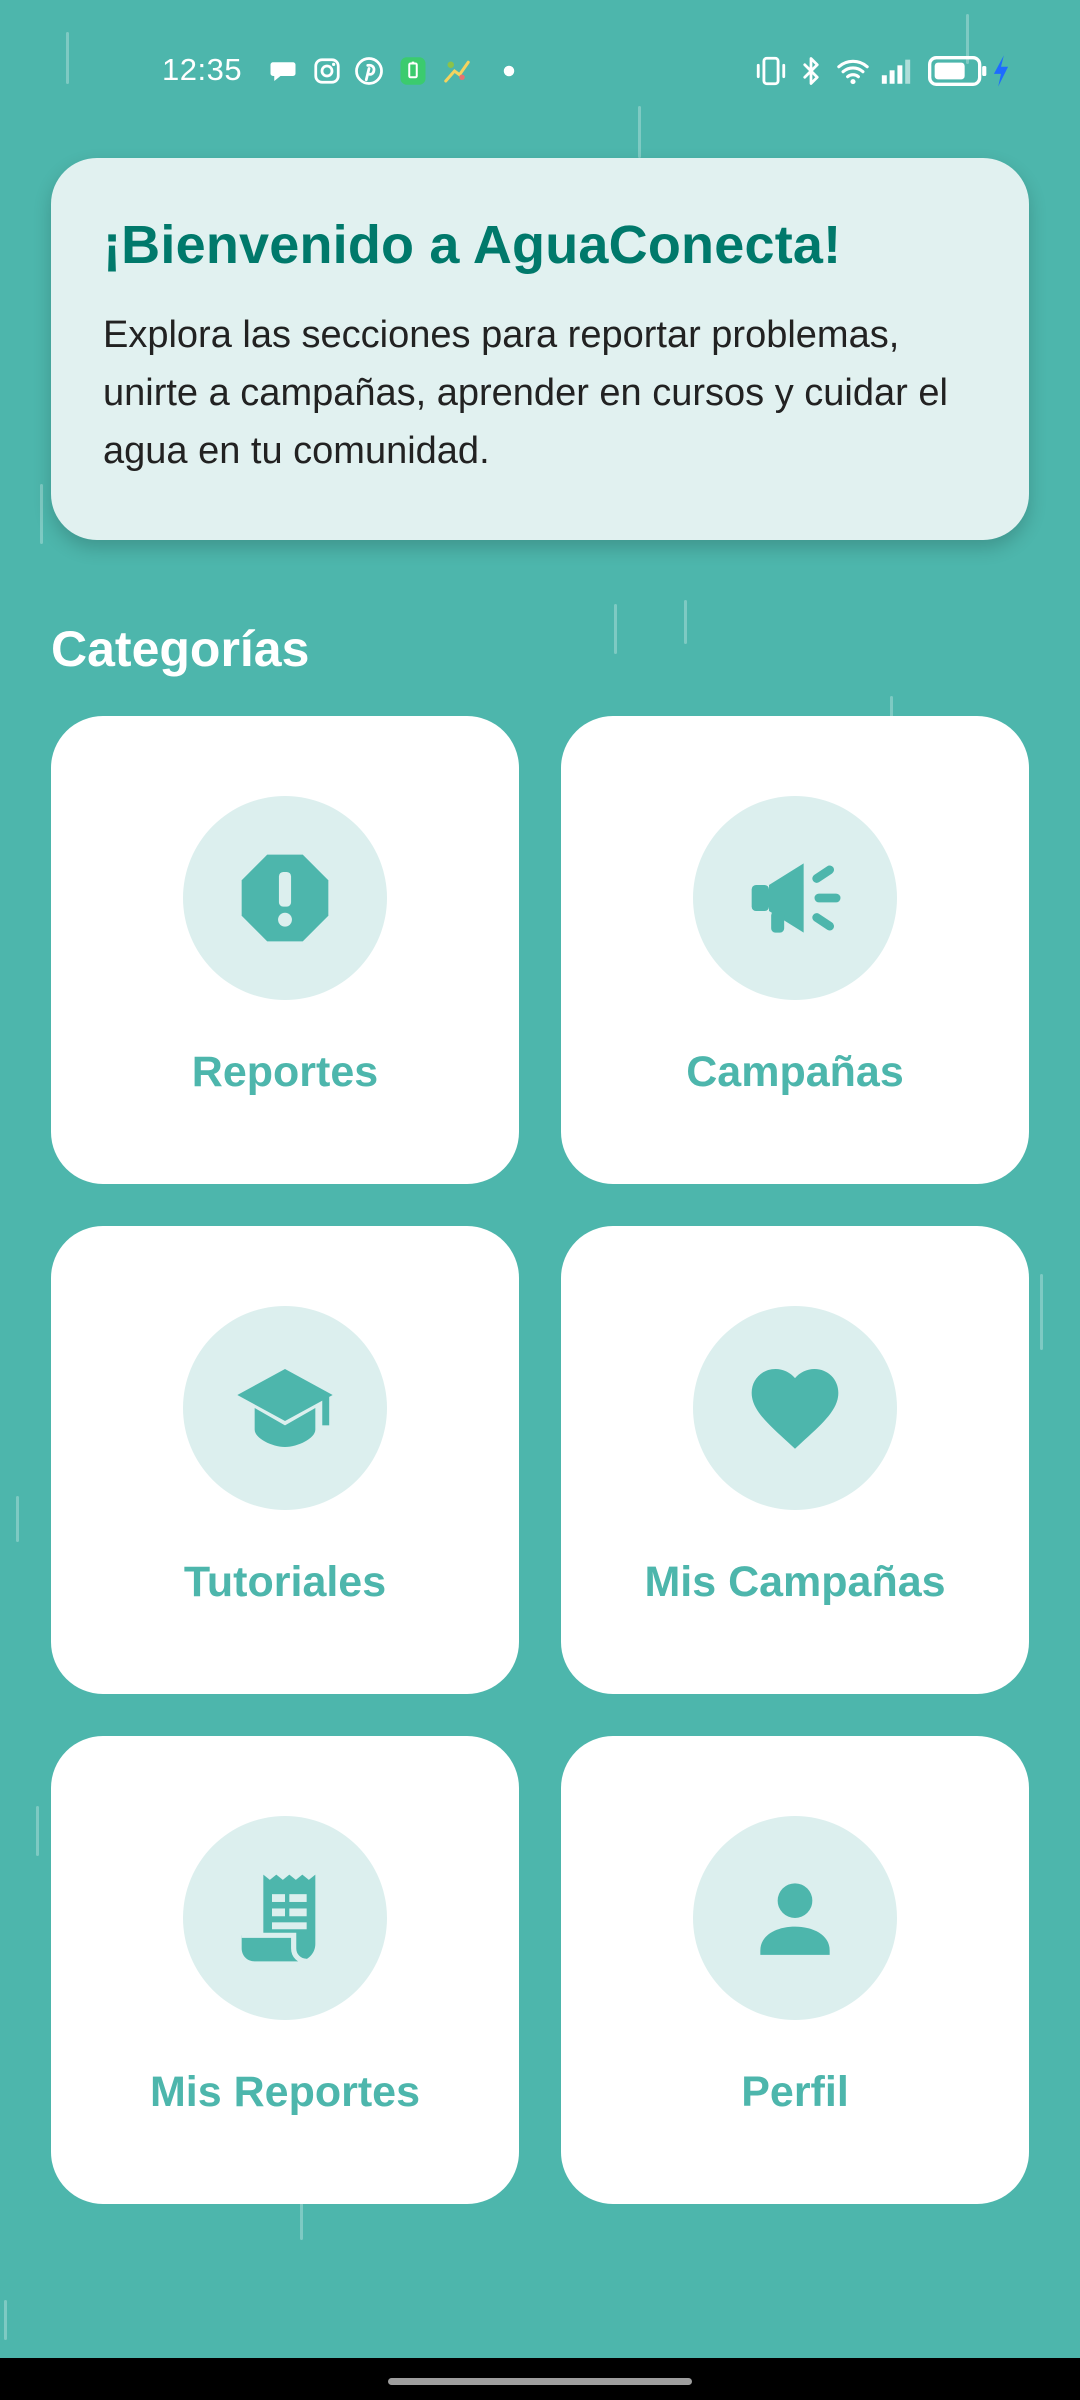  Describe the element at coordinates (509, 71) in the screenshot. I see `dot-icon` at that location.